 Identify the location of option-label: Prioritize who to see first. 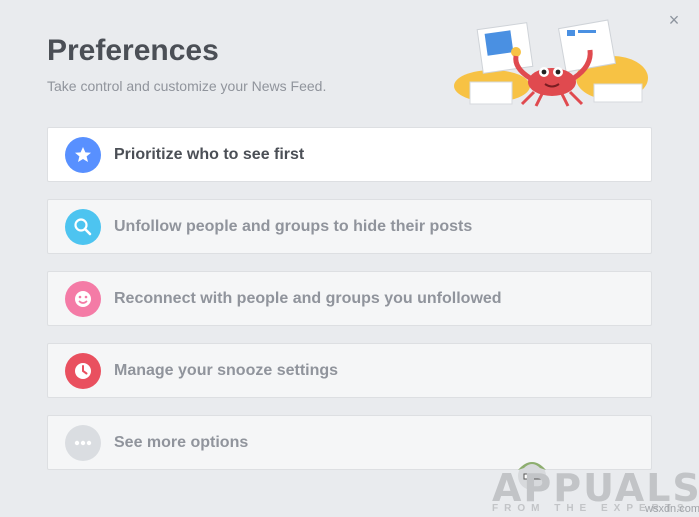
(209, 154).